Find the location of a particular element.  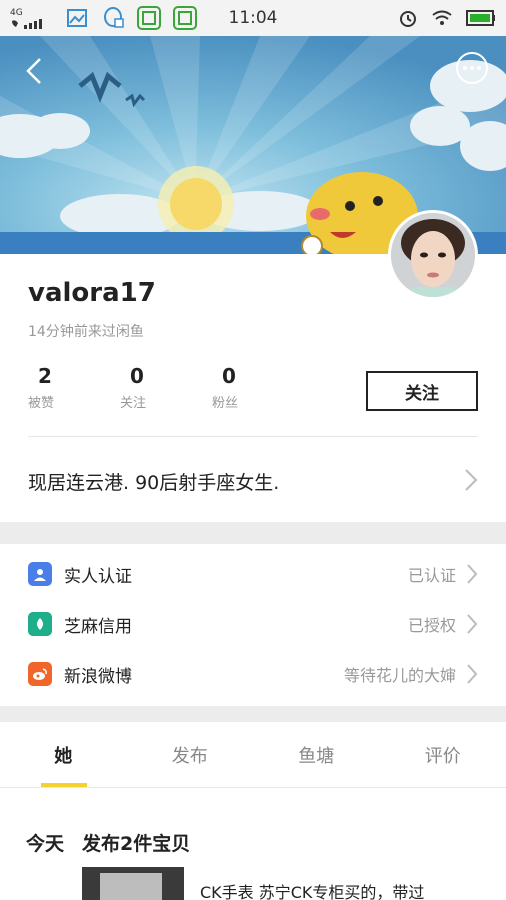

verify-row-sesame: 芝麻信用 已授权 is located at coordinates (253, 624).